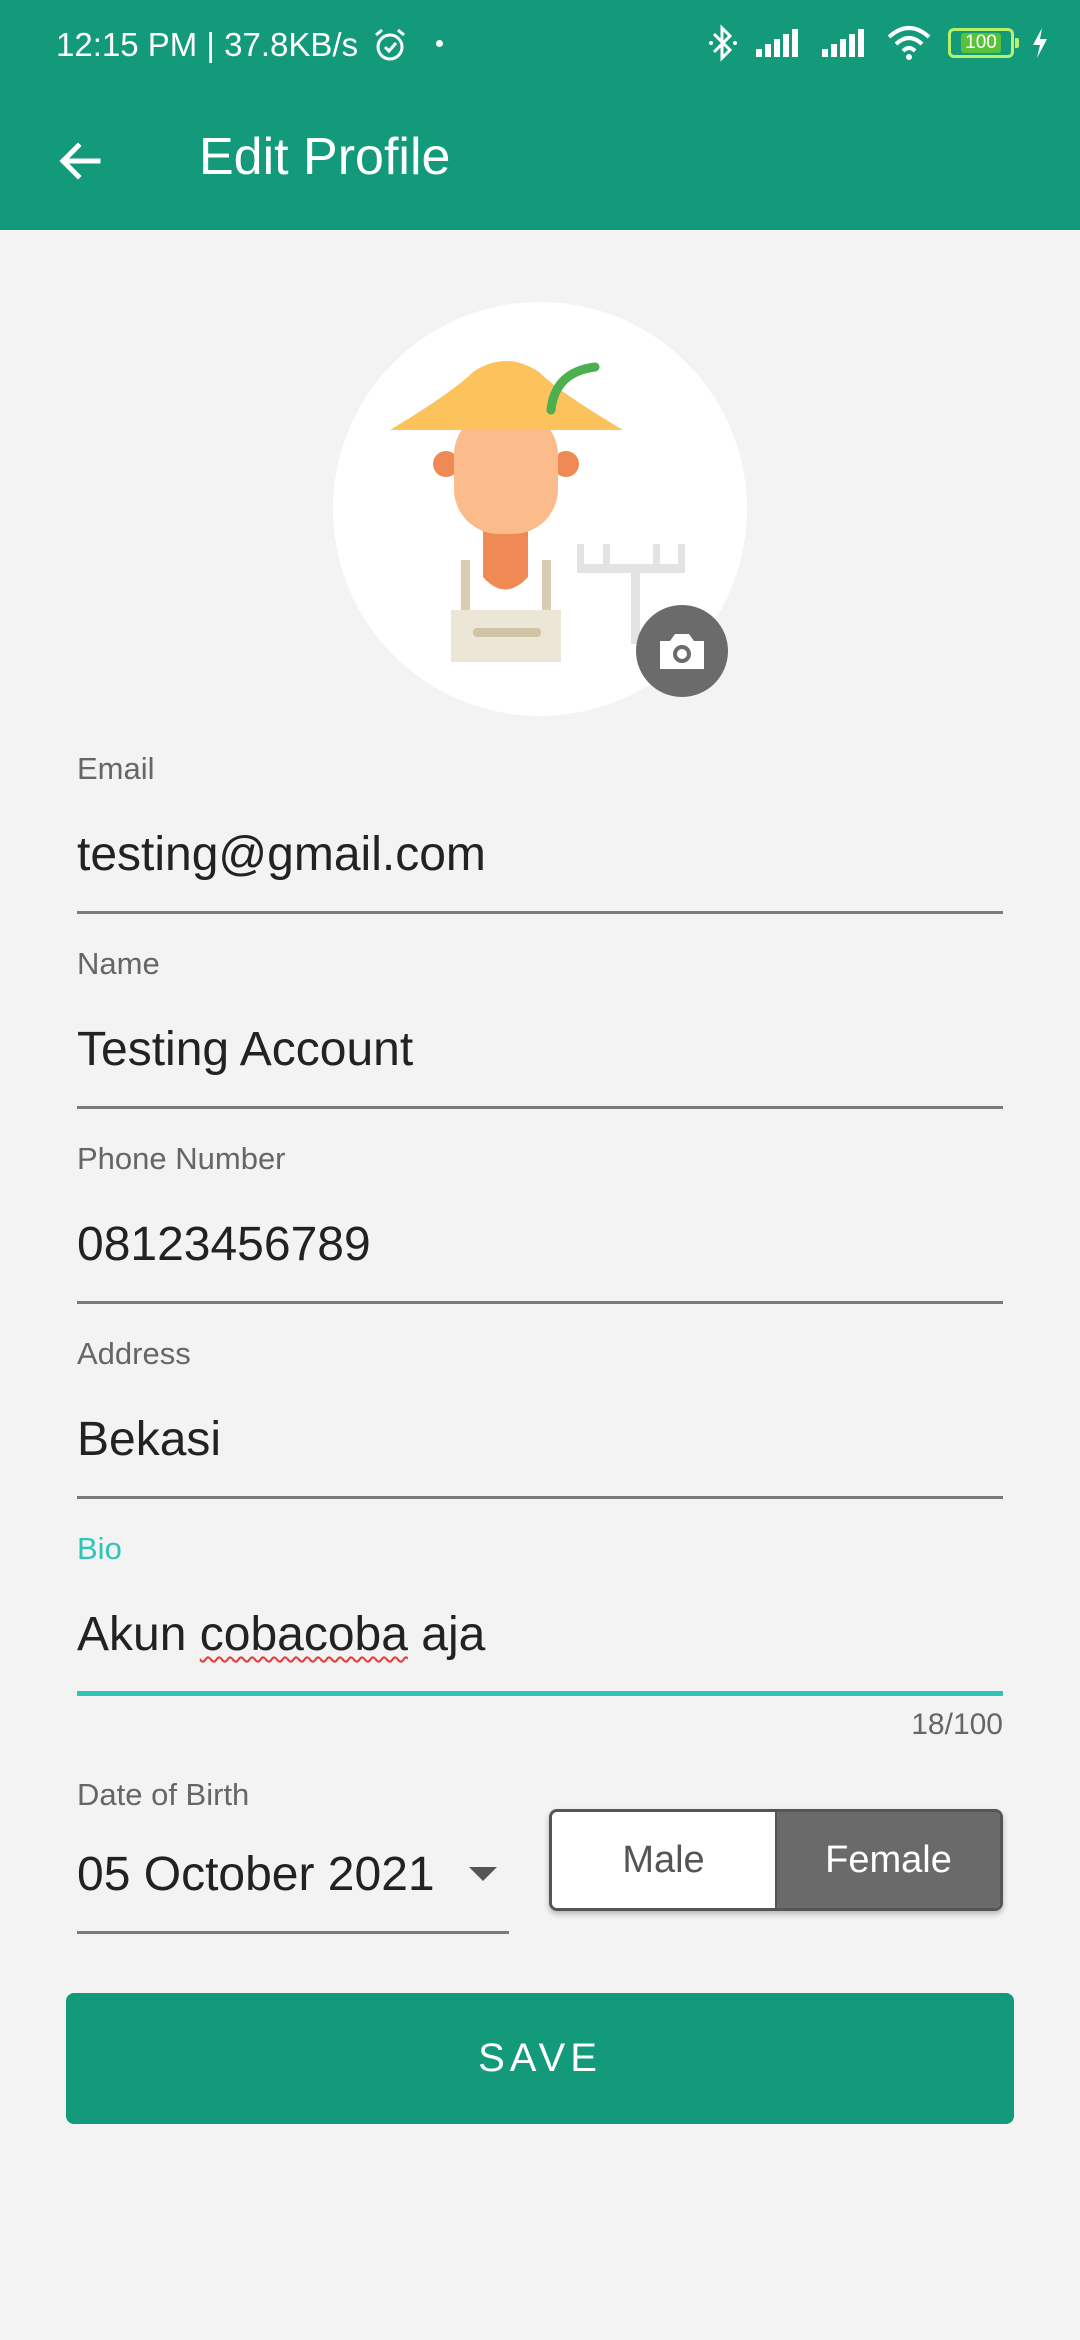 This screenshot has width=1080, height=2340. What do you see at coordinates (483, 1874) in the screenshot?
I see `chevron-down-icon` at bounding box center [483, 1874].